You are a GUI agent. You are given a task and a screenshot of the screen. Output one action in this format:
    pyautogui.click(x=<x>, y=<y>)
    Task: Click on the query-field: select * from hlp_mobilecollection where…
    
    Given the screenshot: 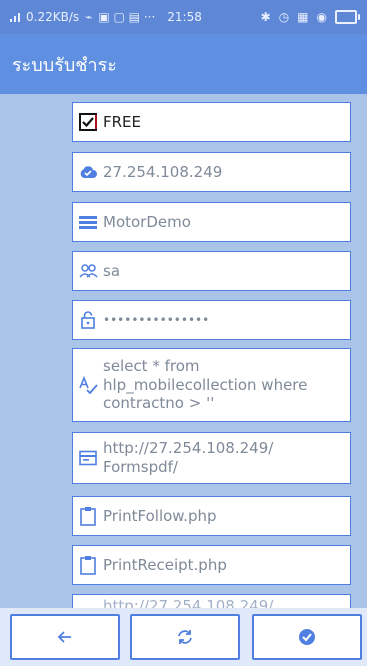 What is the action you would take?
    pyautogui.click(x=211, y=385)
    